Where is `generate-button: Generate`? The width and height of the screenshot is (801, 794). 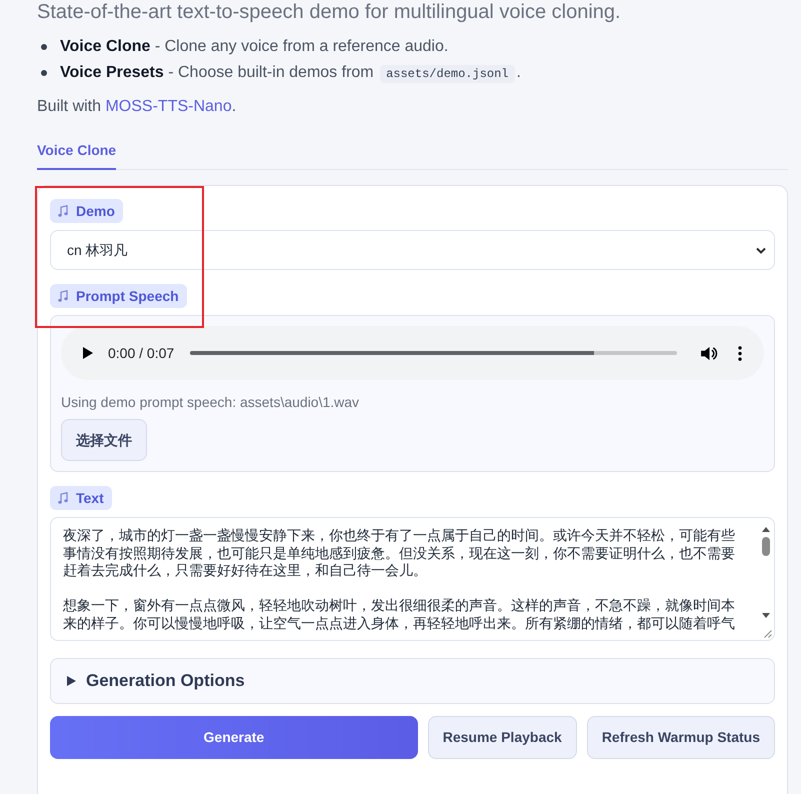
generate-button: Generate is located at coordinates (234, 737).